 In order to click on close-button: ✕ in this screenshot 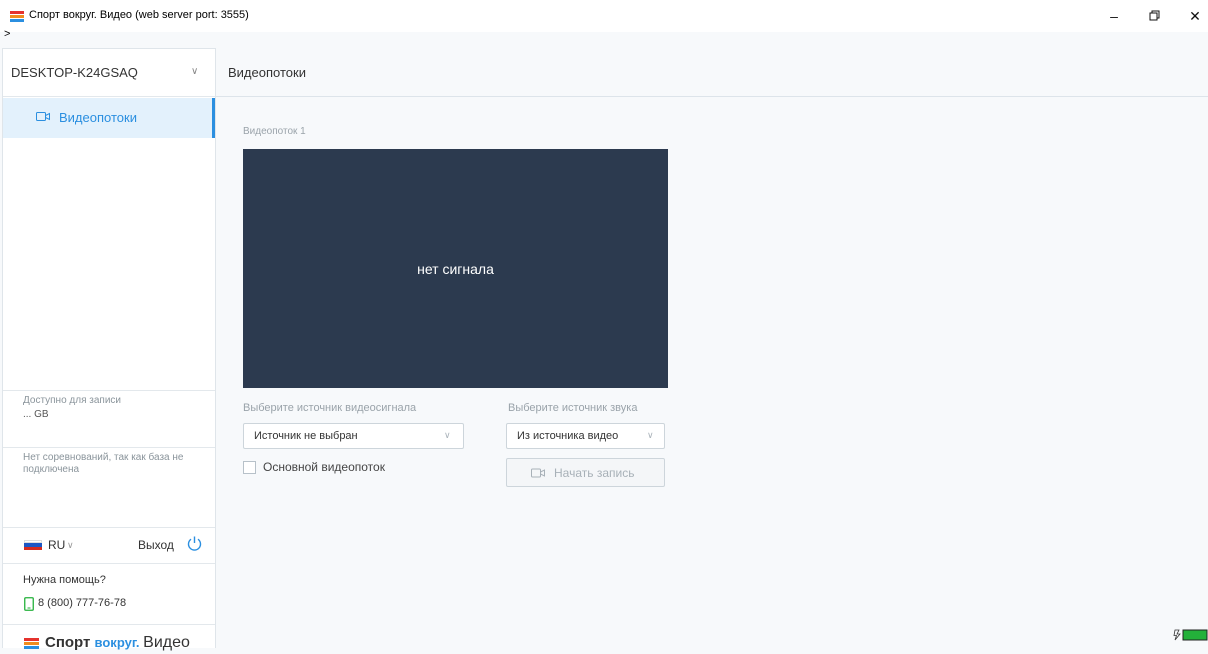, I will do `click(1195, 16)`.